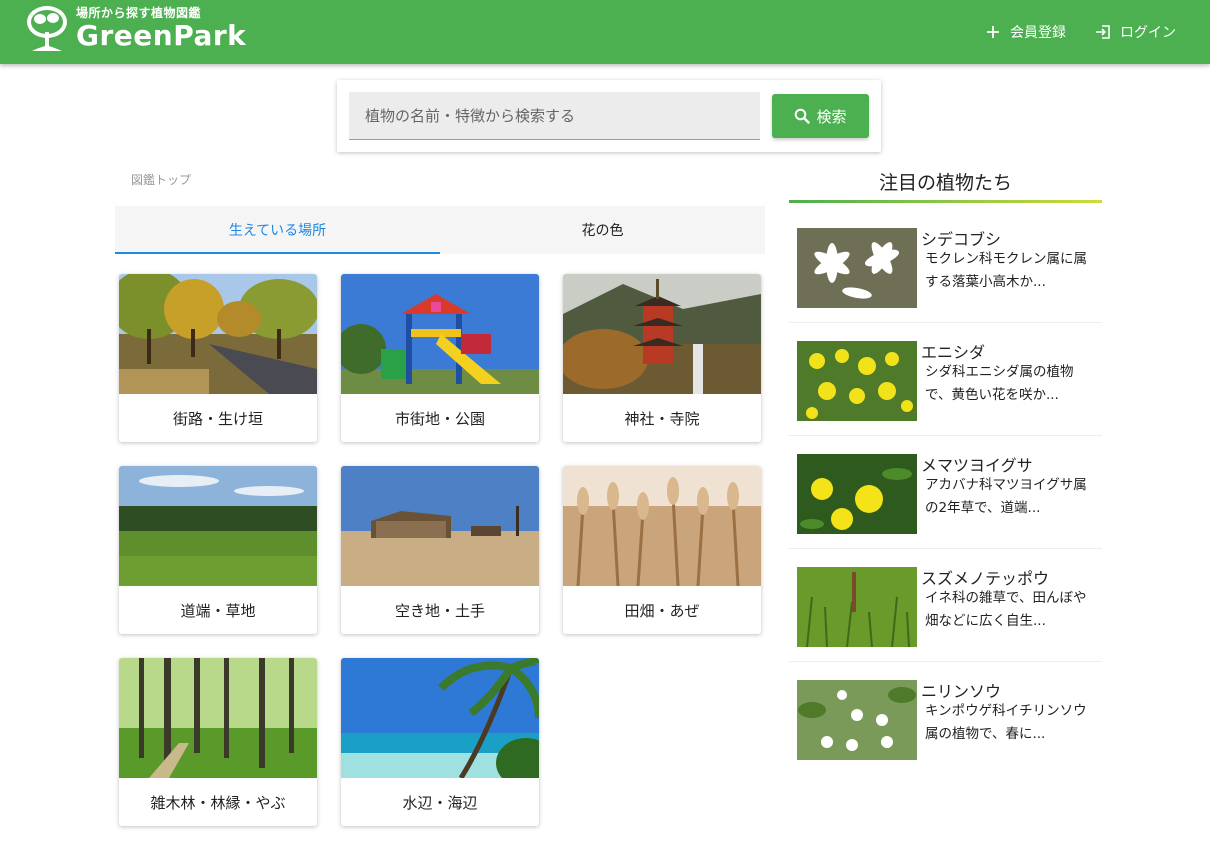 The height and width of the screenshot is (854, 1210). What do you see at coordinates (440, 334) in the screenshot?
I see `park-photo` at bounding box center [440, 334].